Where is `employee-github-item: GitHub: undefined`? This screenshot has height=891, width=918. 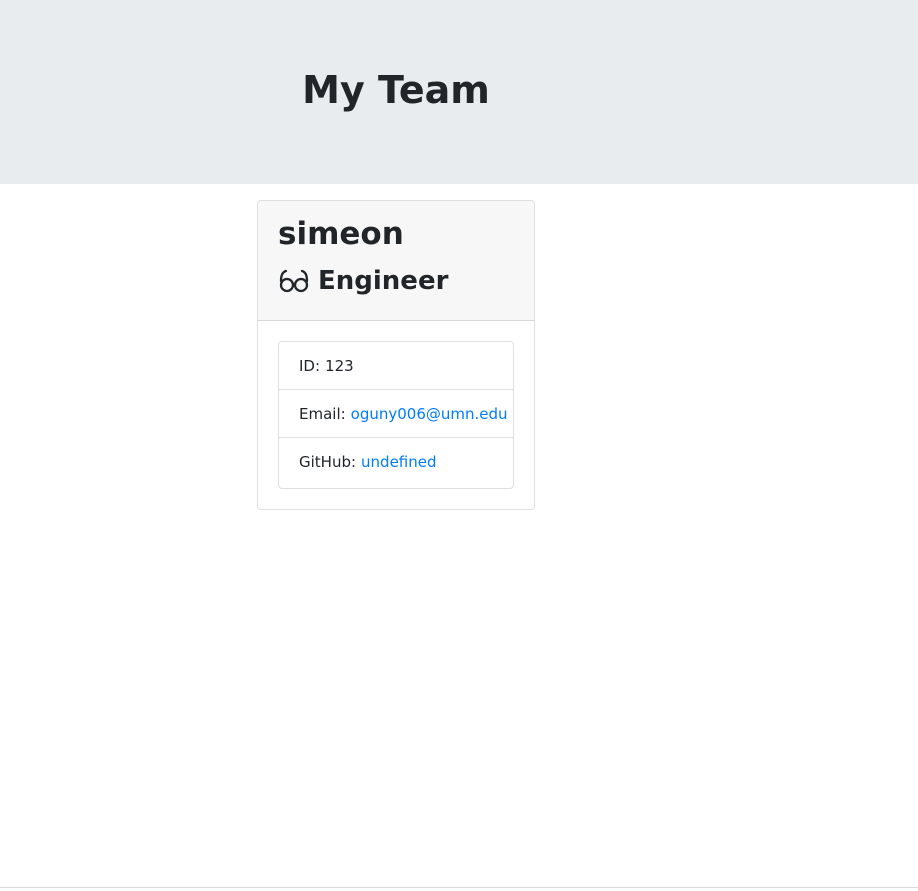
employee-github-item: GitHub: undefined is located at coordinates (396, 462).